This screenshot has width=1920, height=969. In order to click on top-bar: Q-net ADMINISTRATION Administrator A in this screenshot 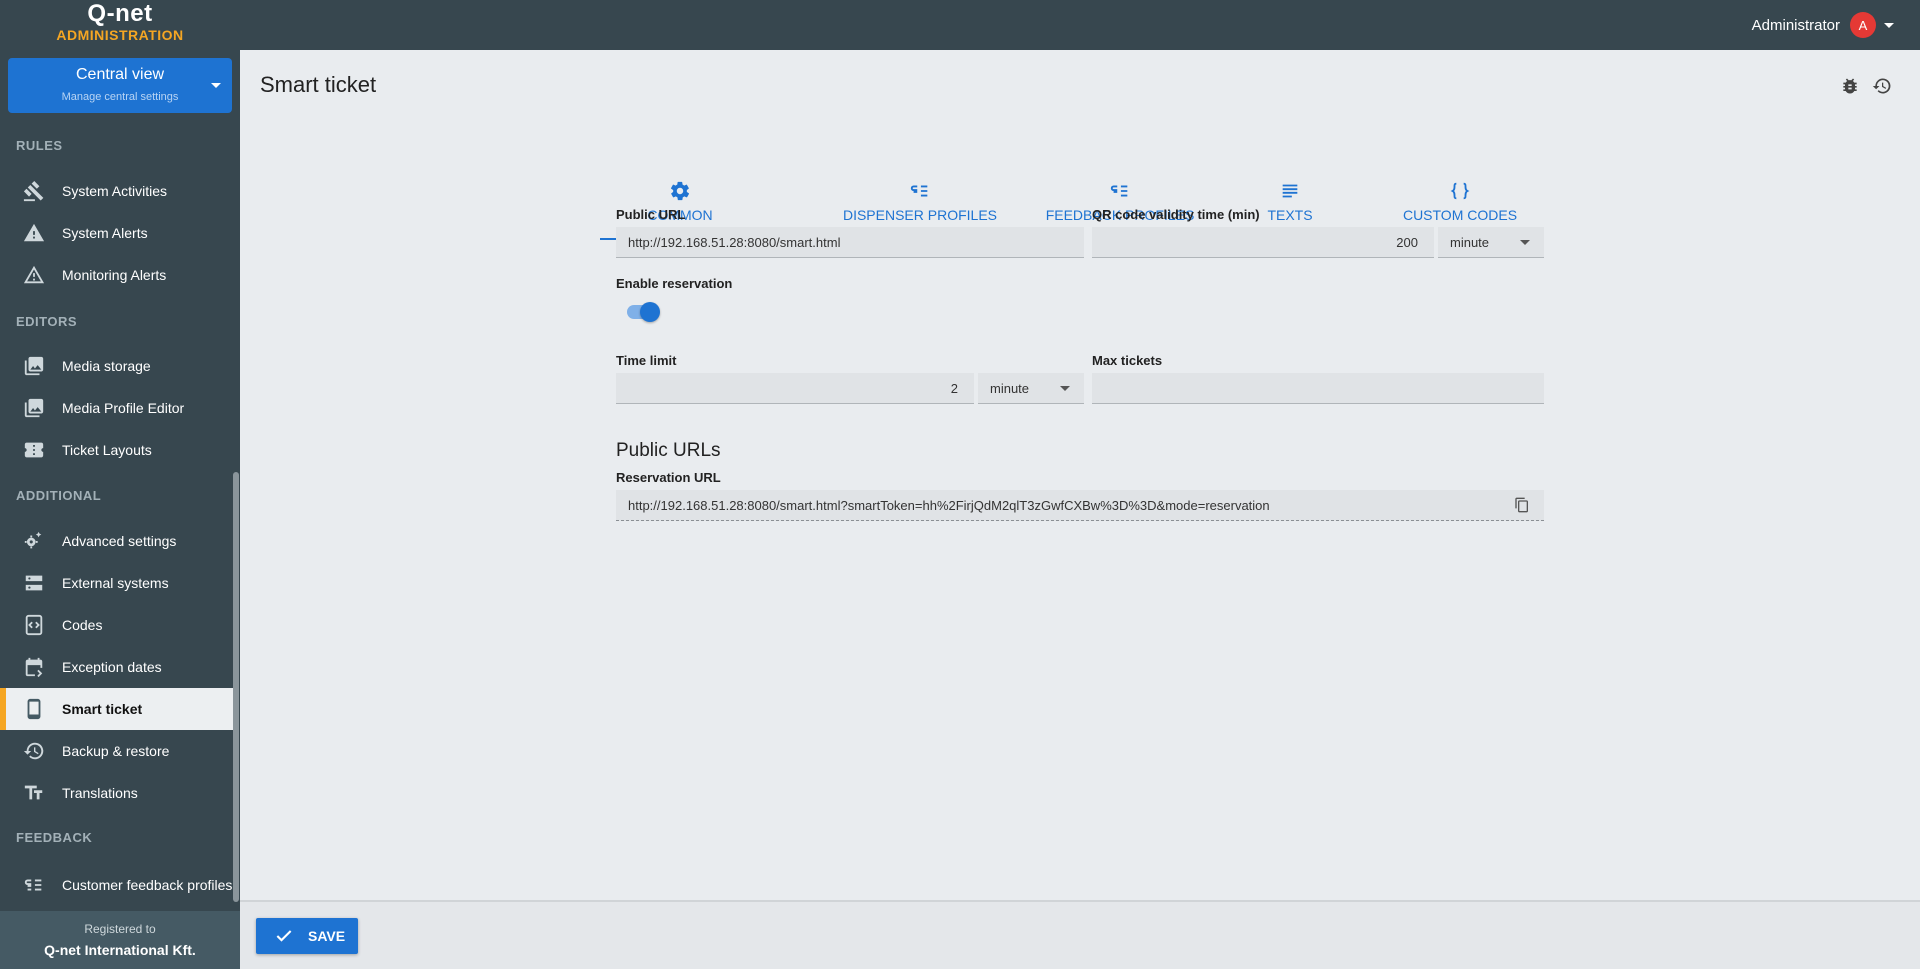, I will do `click(960, 25)`.